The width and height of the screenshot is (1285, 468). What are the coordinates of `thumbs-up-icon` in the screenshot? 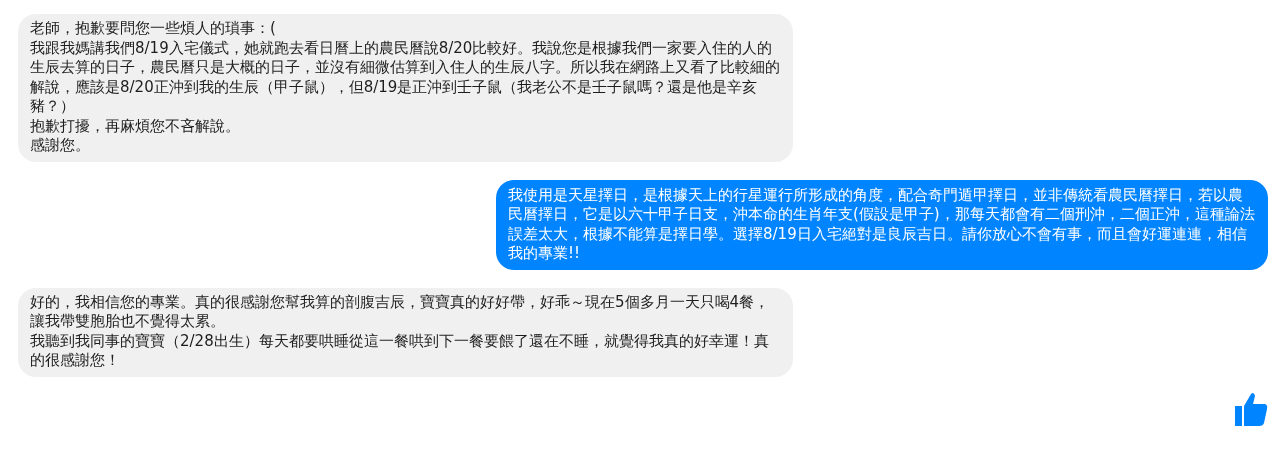 It's located at (1251, 408).